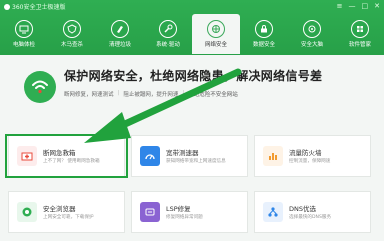  I want to click on hero-tag: 杜绝危险不安全网站, so click(213, 95).